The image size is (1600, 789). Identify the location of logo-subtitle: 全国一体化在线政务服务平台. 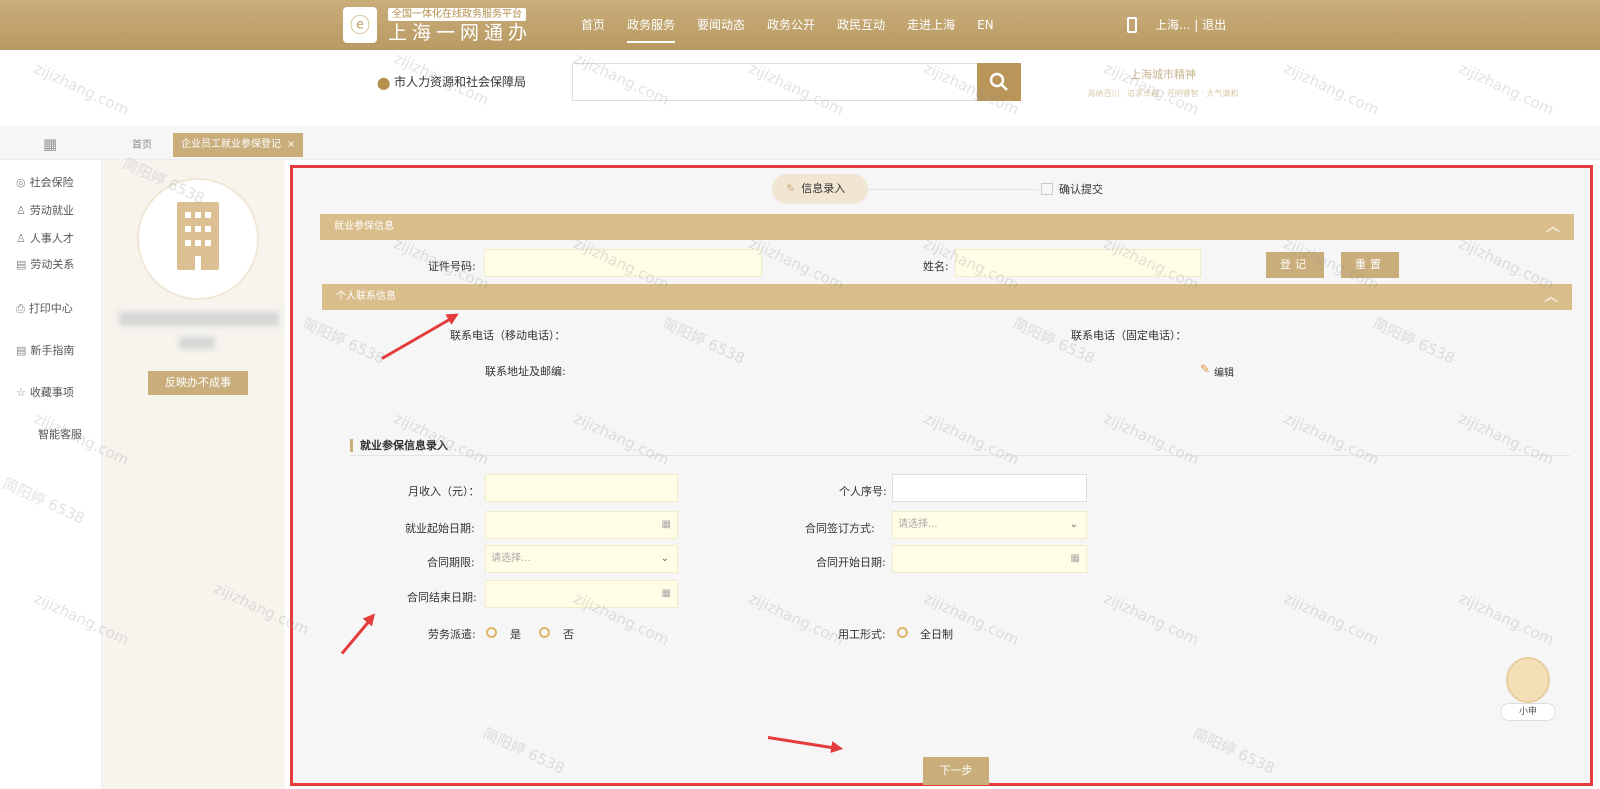
(457, 14).